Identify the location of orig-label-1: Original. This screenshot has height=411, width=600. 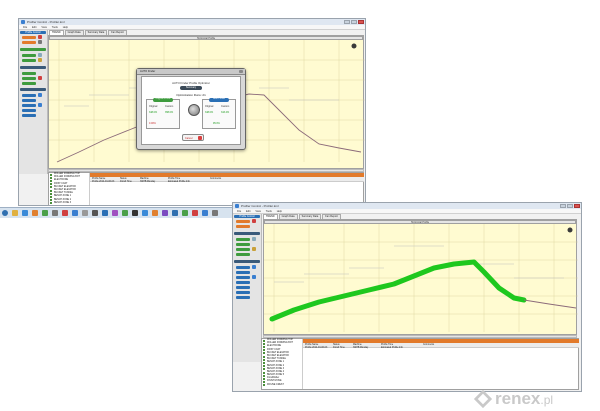
(153, 106).